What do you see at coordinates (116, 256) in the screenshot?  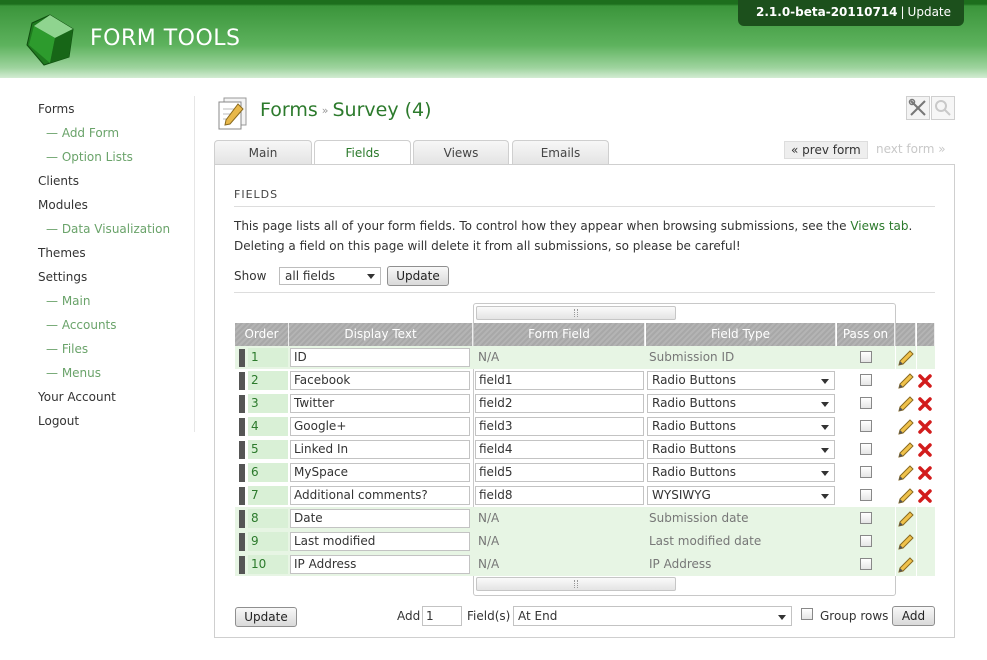 I see `nav-item-themes: Themes` at bounding box center [116, 256].